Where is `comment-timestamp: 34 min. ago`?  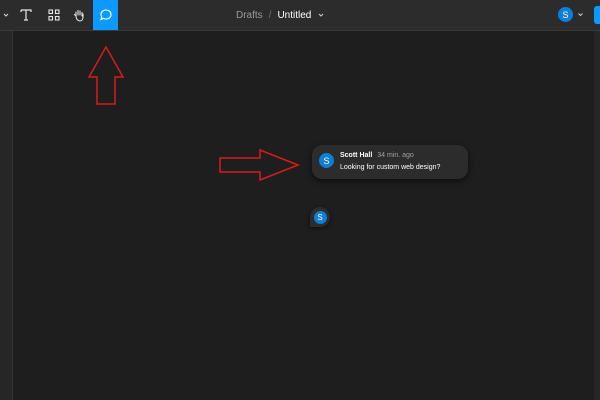
comment-timestamp: 34 min. ago is located at coordinates (395, 155).